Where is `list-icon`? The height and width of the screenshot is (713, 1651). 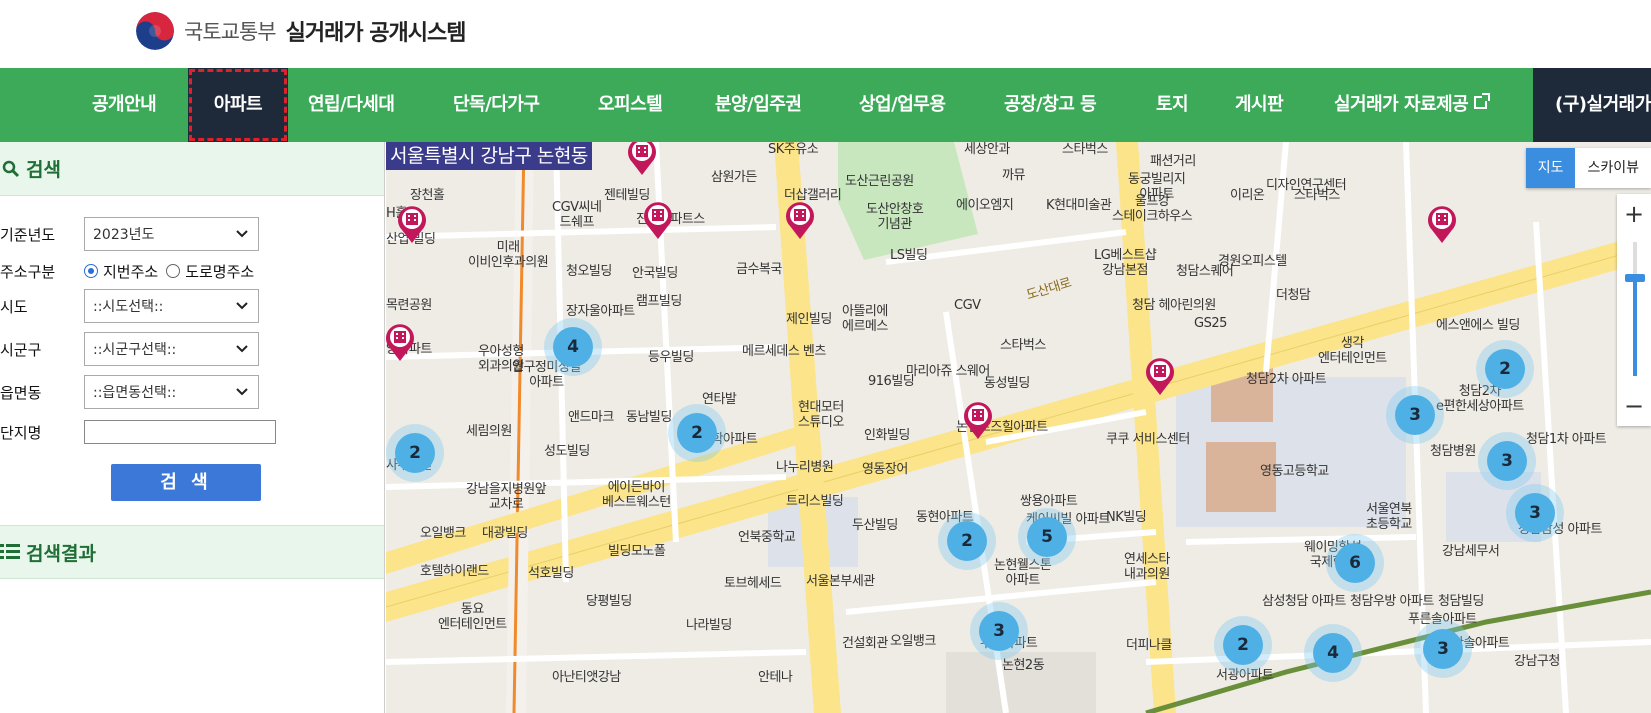
list-icon is located at coordinates (10, 551).